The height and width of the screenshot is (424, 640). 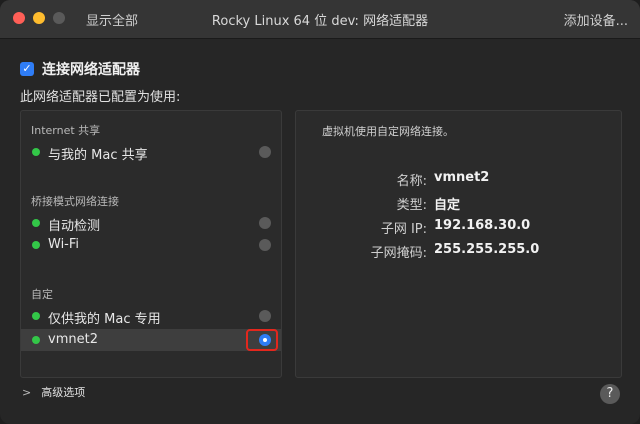 I want to click on detail-value: vmnet2, so click(x=462, y=177).